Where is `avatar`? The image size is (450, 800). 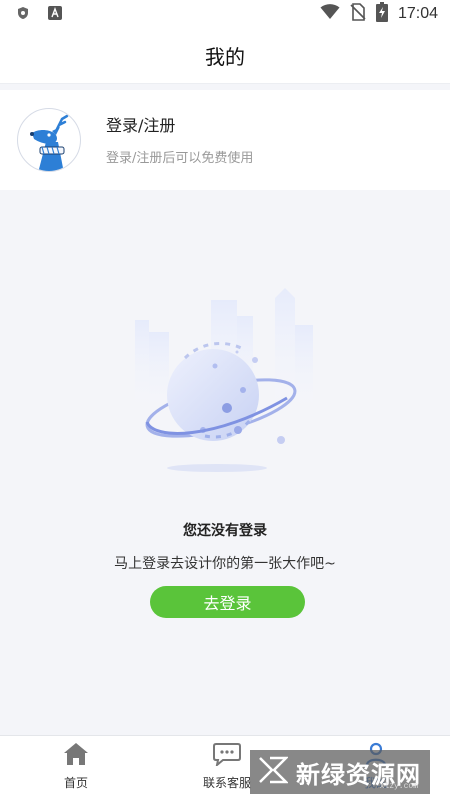 avatar is located at coordinates (49, 140).